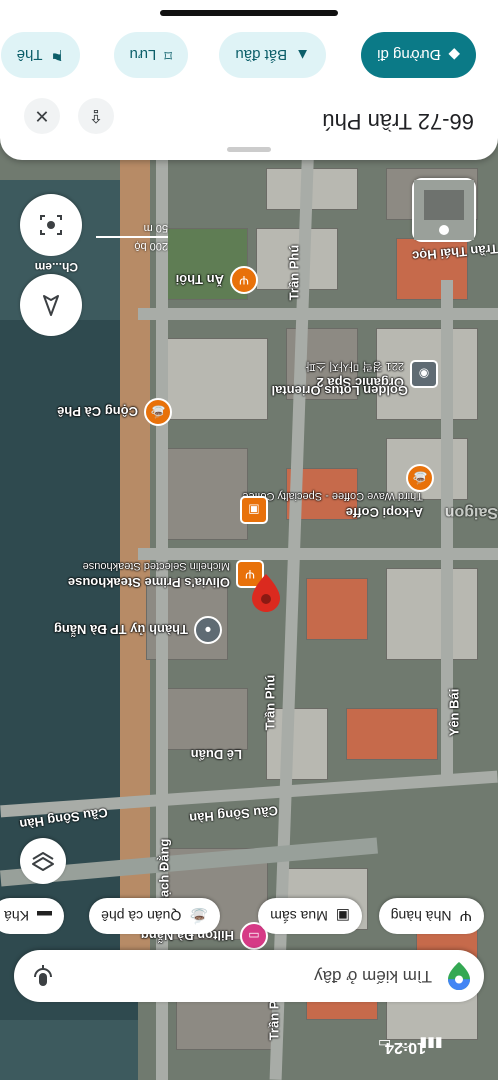  What do you see at coordinates (465, 916) in the screenshot?
I see `fork-knife-icon: Ψ` at bounding box center [465, 916].